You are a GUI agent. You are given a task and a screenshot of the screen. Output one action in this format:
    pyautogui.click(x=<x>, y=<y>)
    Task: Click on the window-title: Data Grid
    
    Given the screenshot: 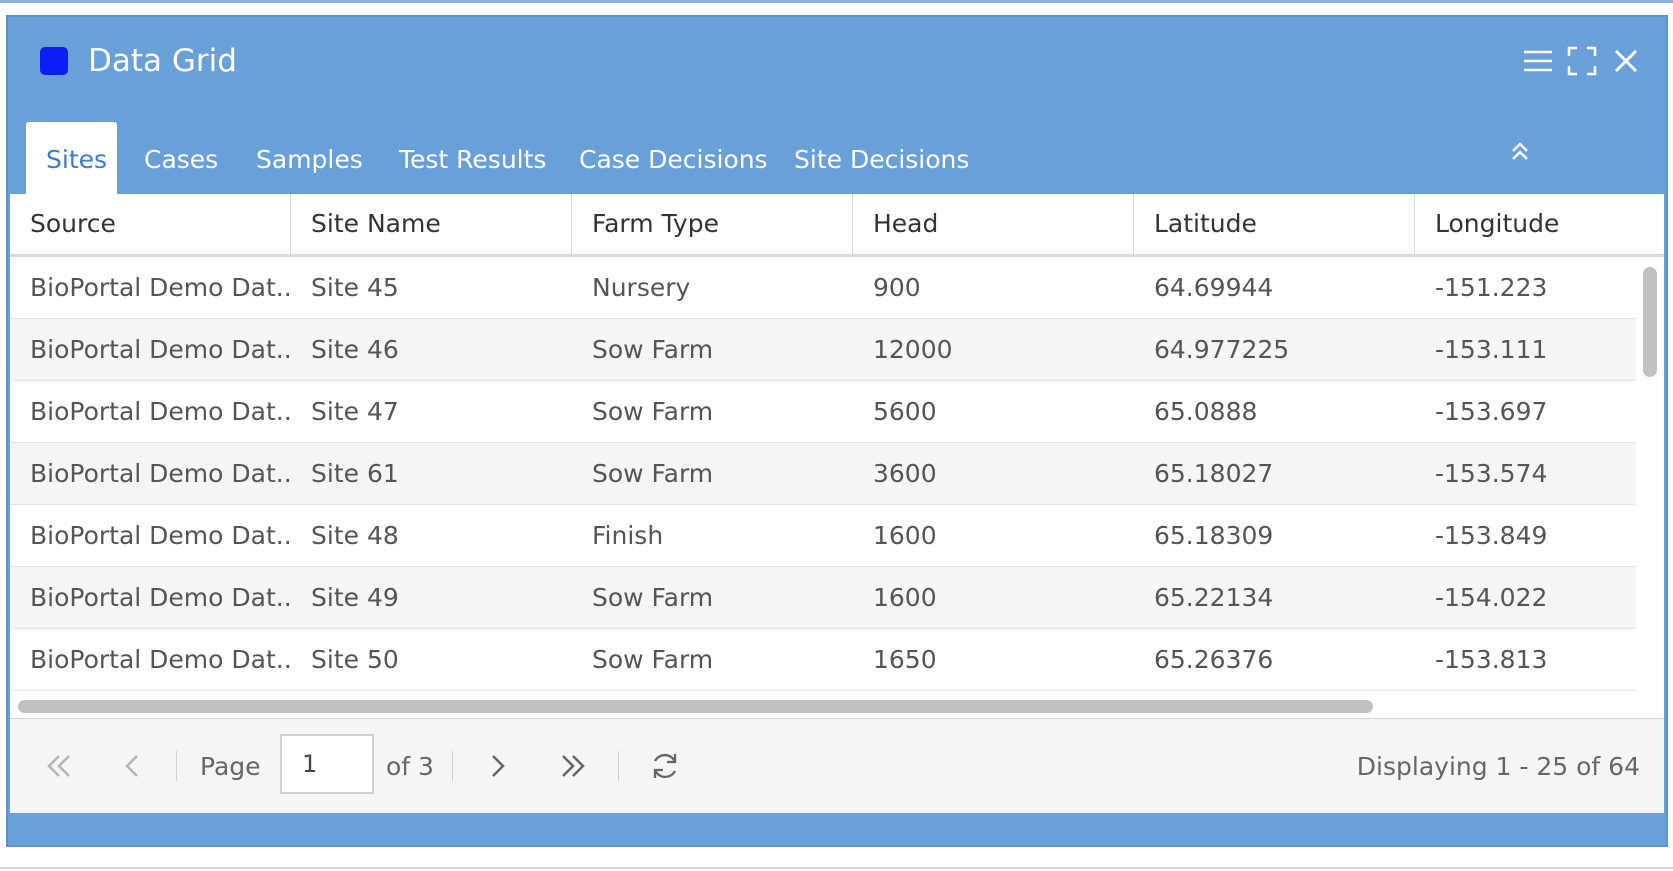 What is the action you would take?
    pyautogui.click(x=162, y=61)
    